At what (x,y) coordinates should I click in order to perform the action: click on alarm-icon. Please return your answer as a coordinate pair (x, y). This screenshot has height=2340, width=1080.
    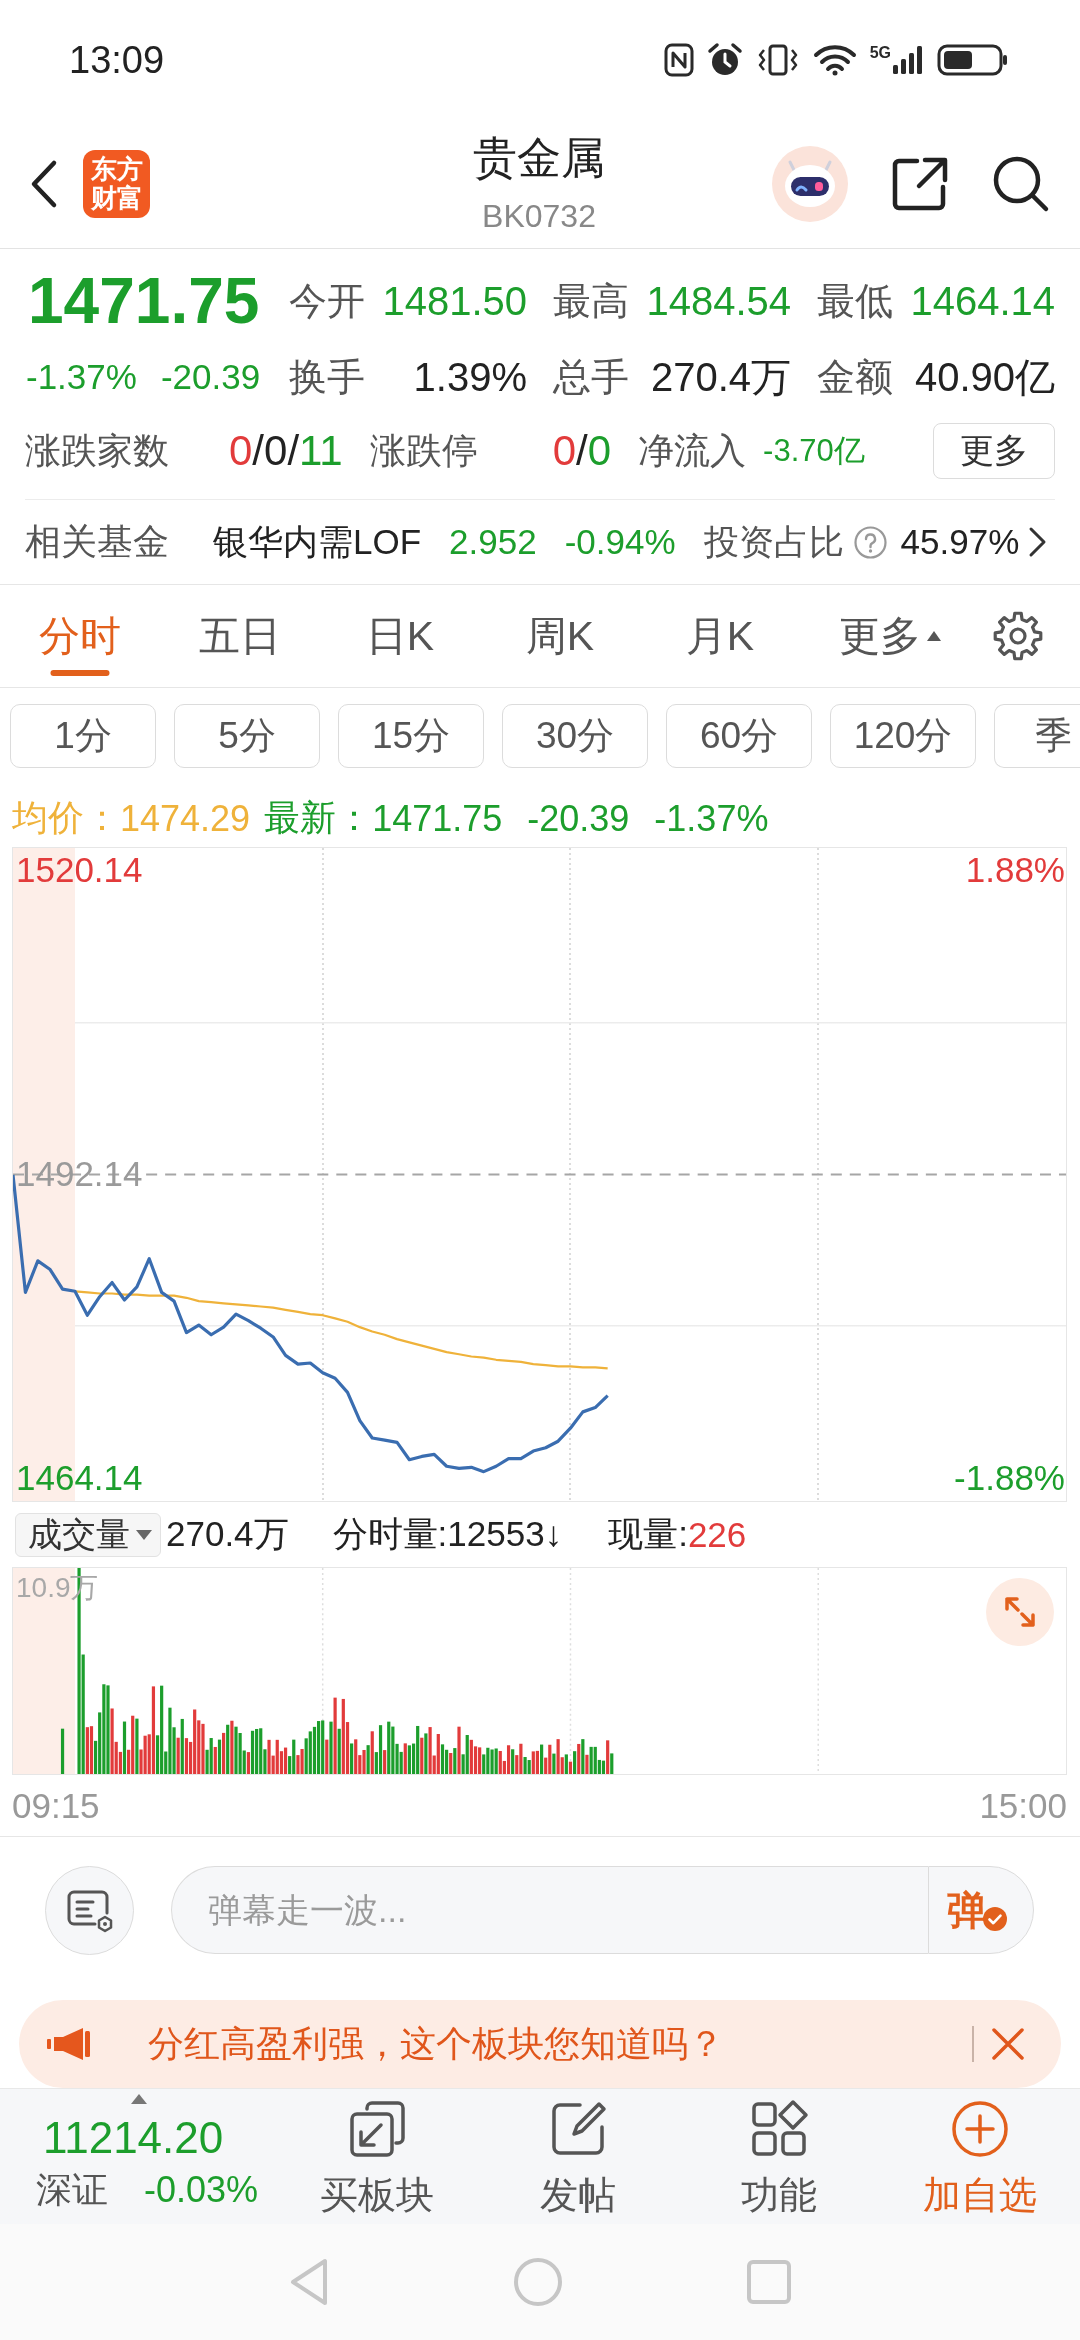
    Looking at the image, I should click on (724, 60).